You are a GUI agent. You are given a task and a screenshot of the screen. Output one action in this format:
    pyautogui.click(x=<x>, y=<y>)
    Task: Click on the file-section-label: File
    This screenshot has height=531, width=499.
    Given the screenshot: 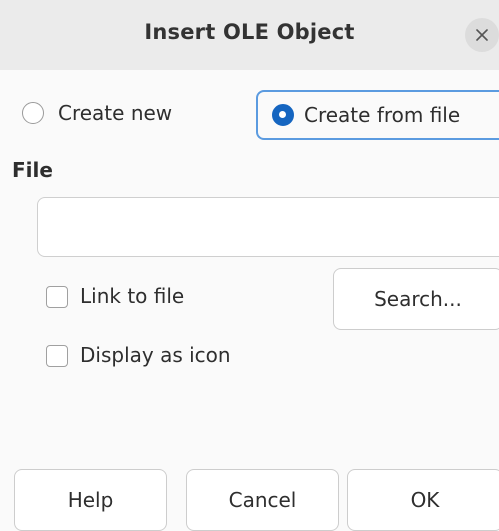 What is the action you would take?
    pyautogui.click(x=32, y=170)
    